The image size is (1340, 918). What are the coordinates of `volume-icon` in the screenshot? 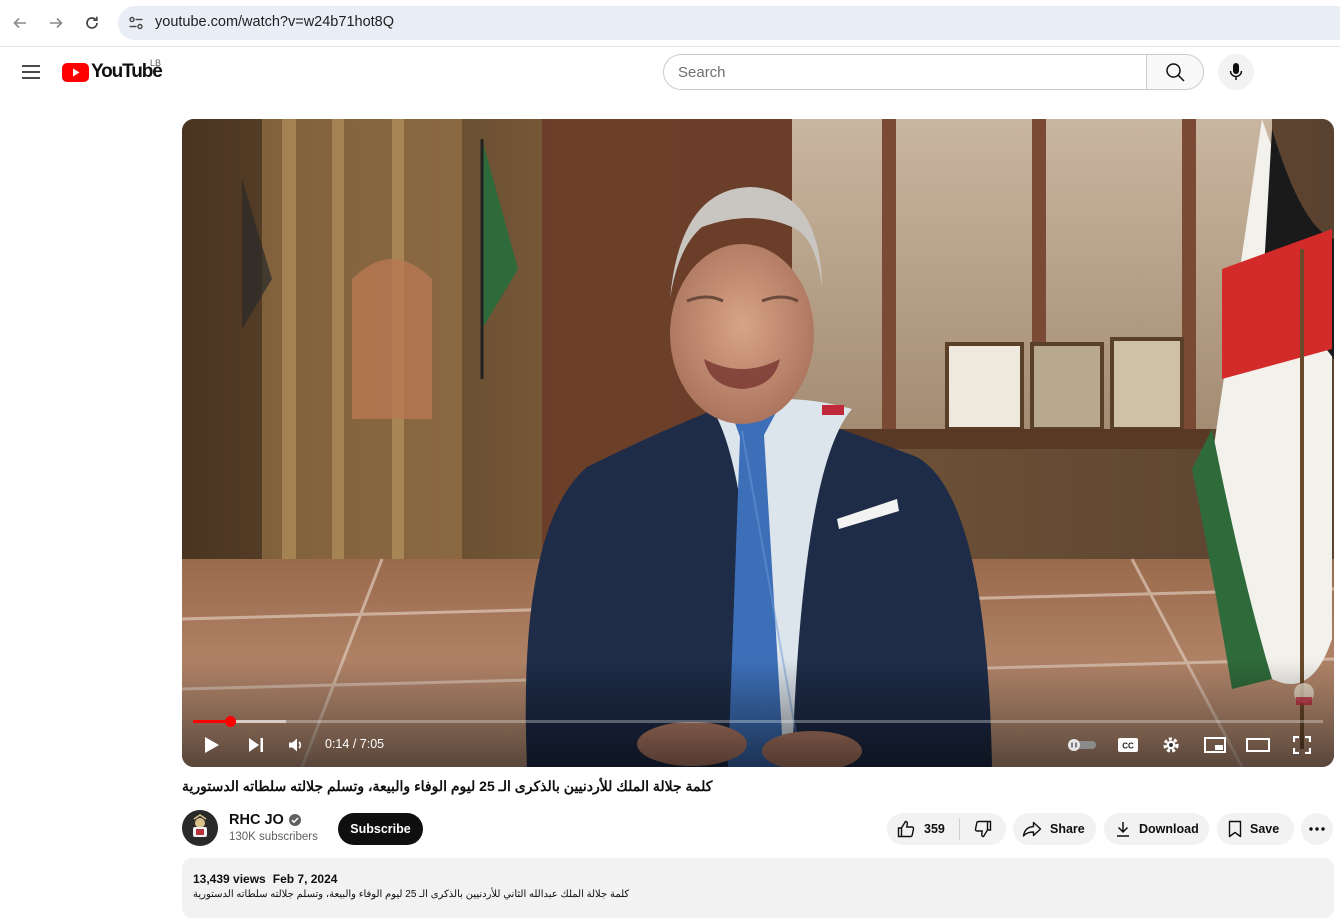 It's located at (295, 745).